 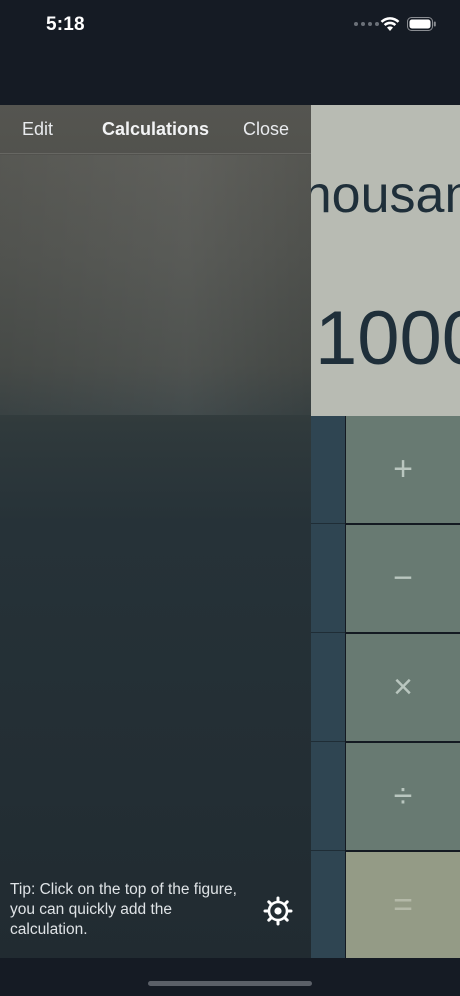 I want to click on cellular-signal-icon, so click(x=366, y=24).